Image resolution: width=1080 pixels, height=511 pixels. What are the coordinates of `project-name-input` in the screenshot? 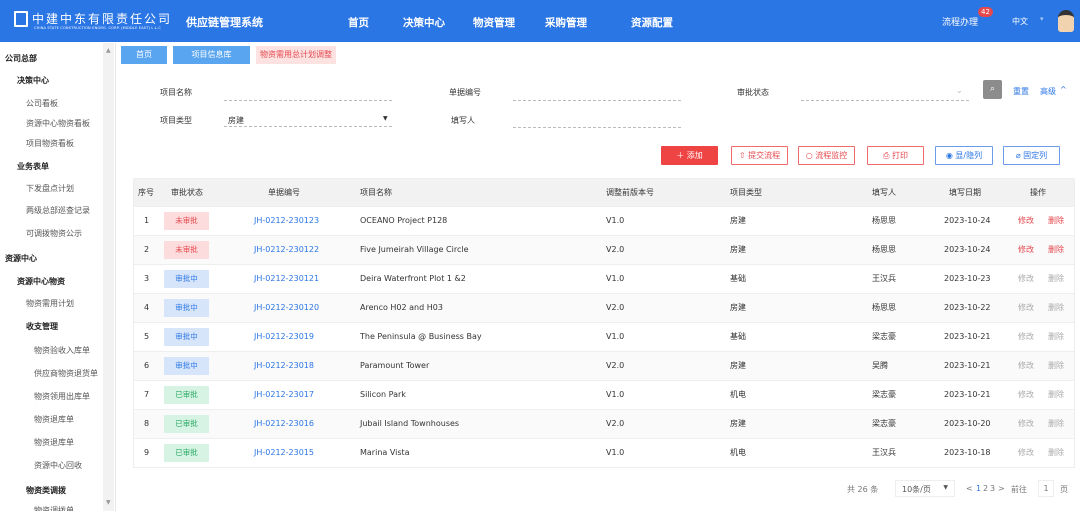 It's located at (308, 95).